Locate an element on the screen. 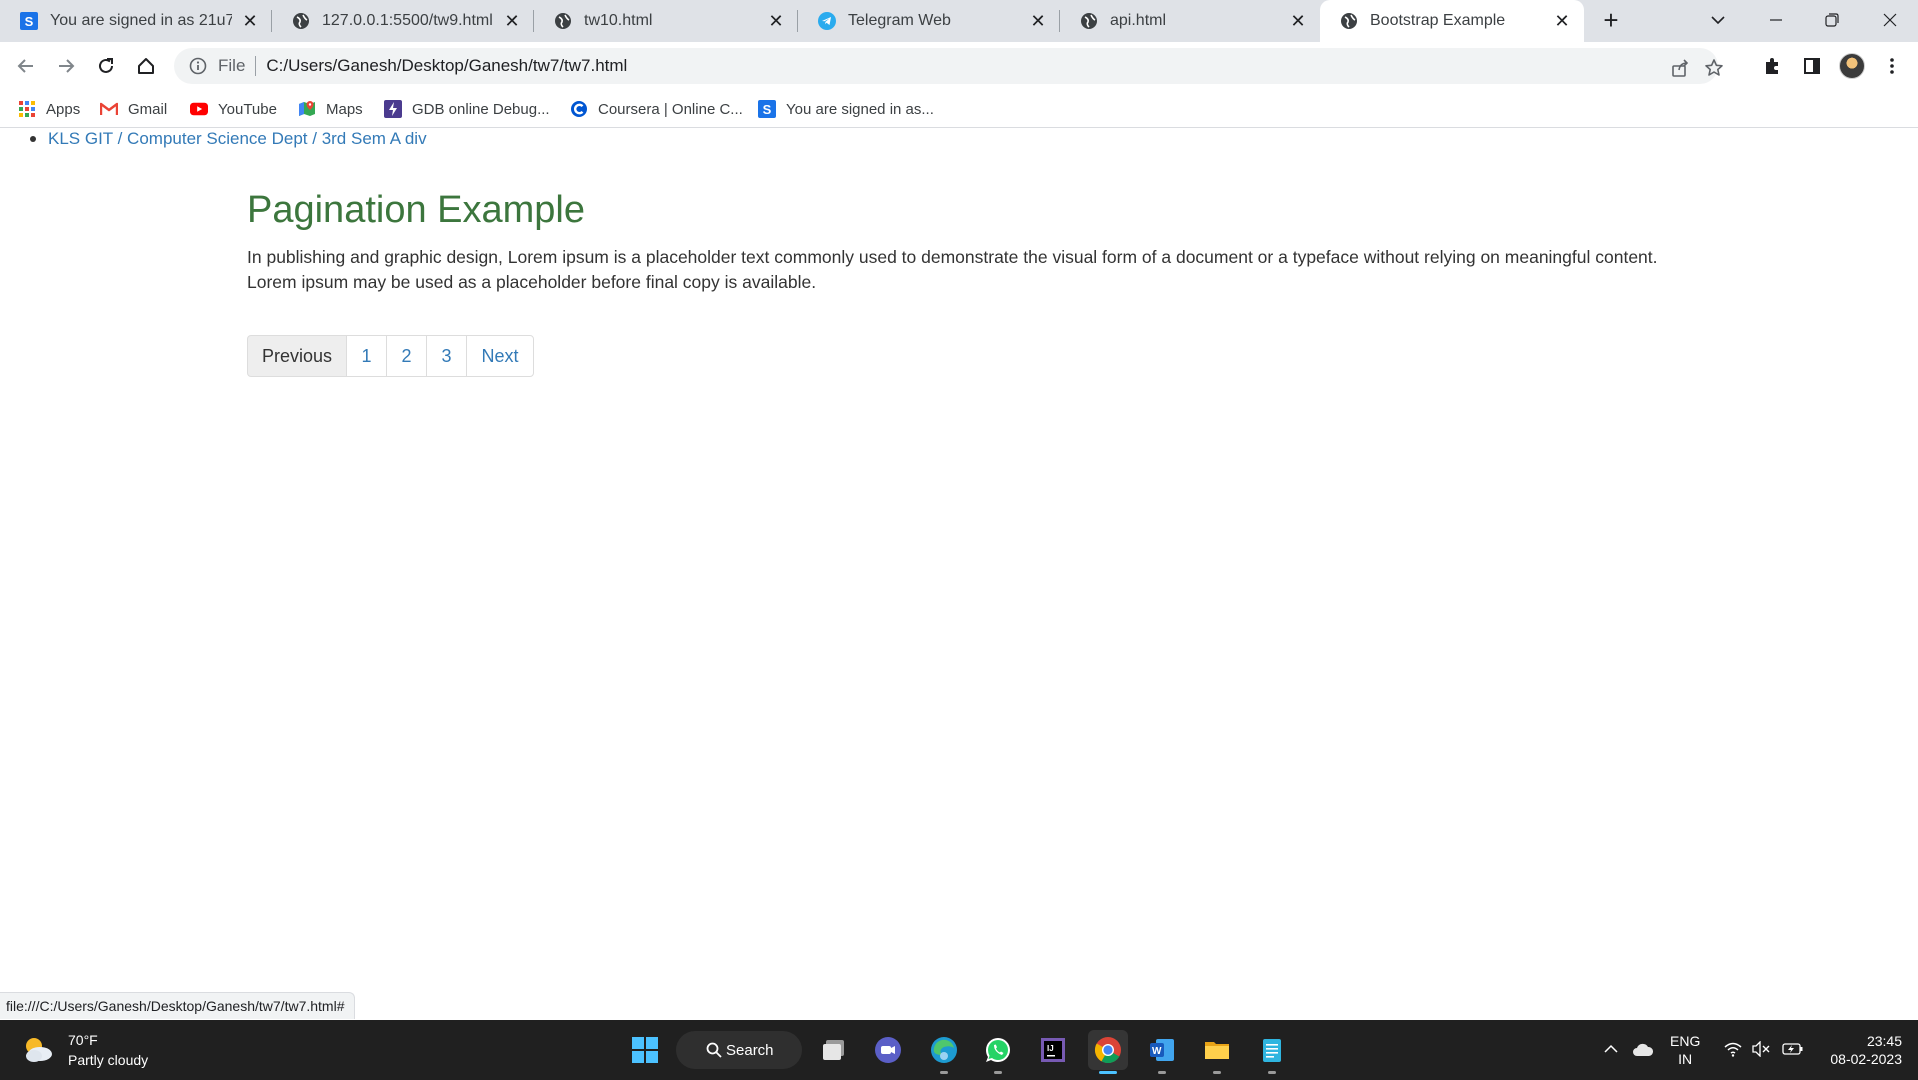 Image resolution: width=1918 pixels, height=1080 pixels. url-scheme-label: File is located at coordinates (232, 65).